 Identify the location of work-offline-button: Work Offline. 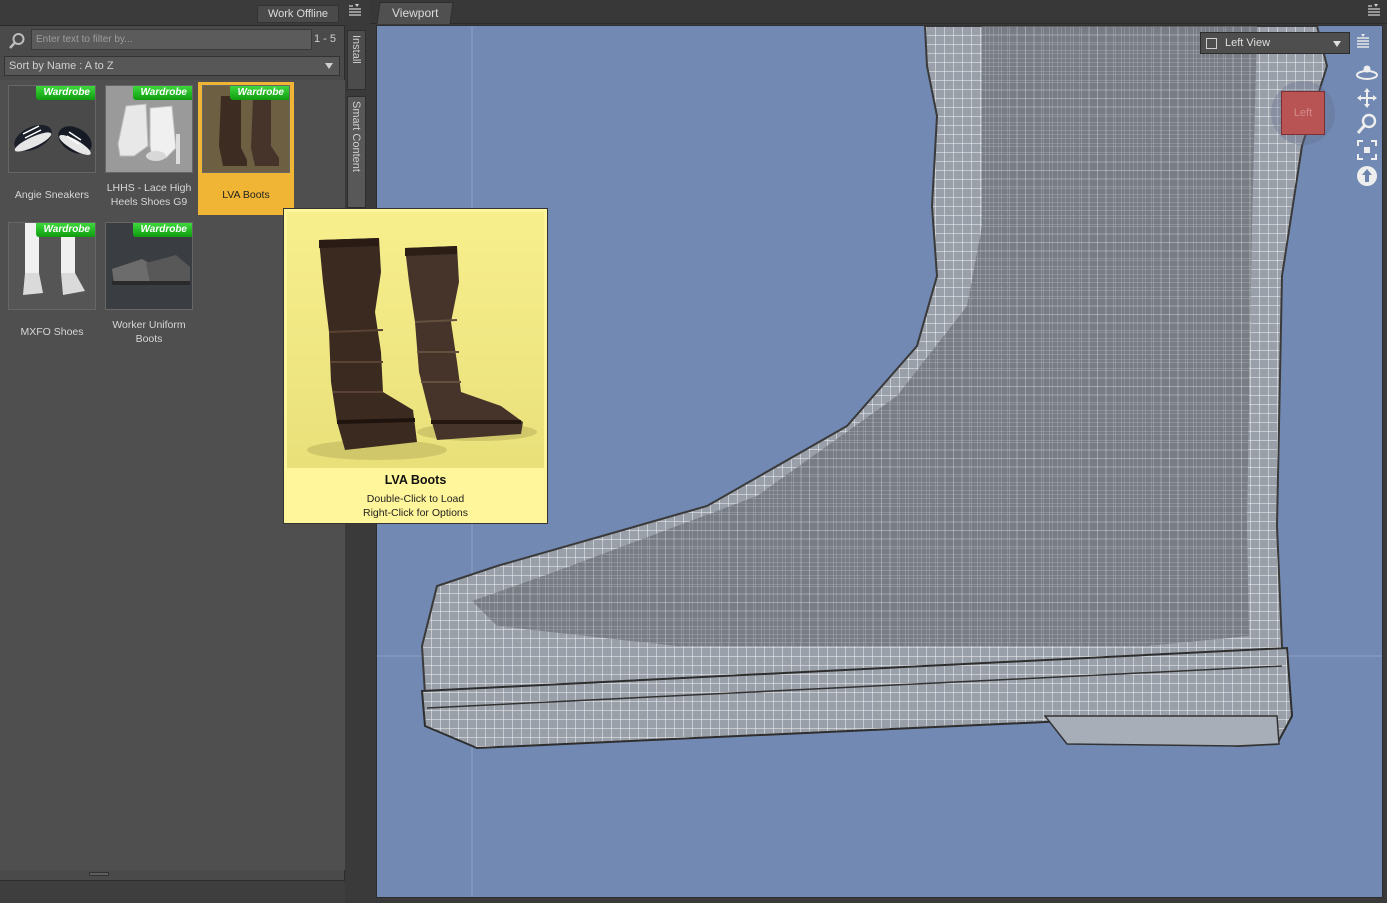
(298, 14).